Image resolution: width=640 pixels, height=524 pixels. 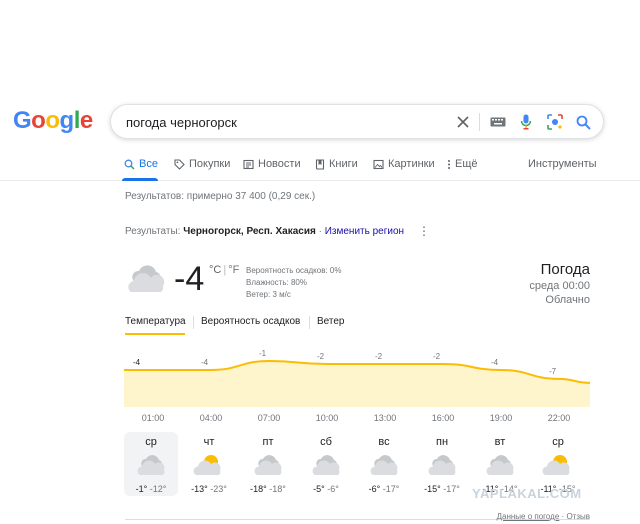 I want to click on day-temperature: -5° -6°, so click(x=326, y=489).